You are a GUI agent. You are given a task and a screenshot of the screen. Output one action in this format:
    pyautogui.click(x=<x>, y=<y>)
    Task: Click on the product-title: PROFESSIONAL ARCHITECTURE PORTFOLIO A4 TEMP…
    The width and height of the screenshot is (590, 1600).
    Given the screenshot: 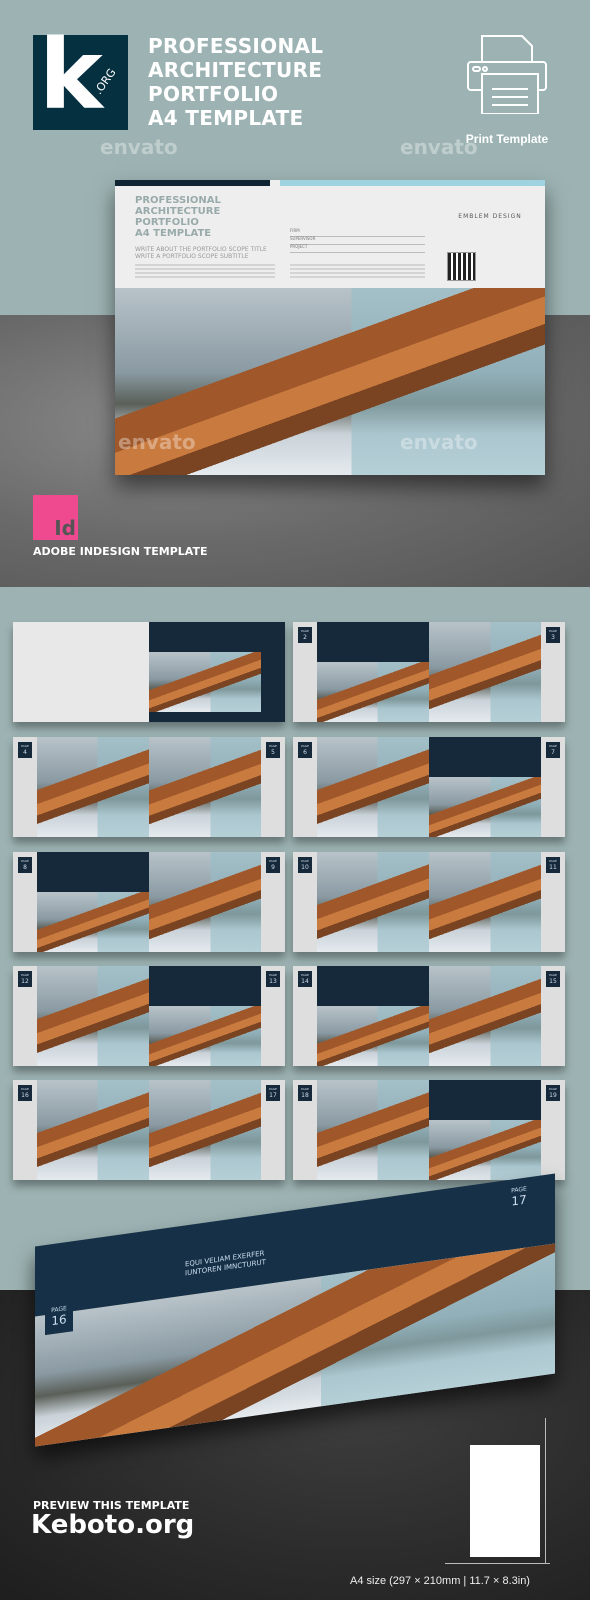 What is the action you would take?
    pyautogui.click(x=236, y=82)
    